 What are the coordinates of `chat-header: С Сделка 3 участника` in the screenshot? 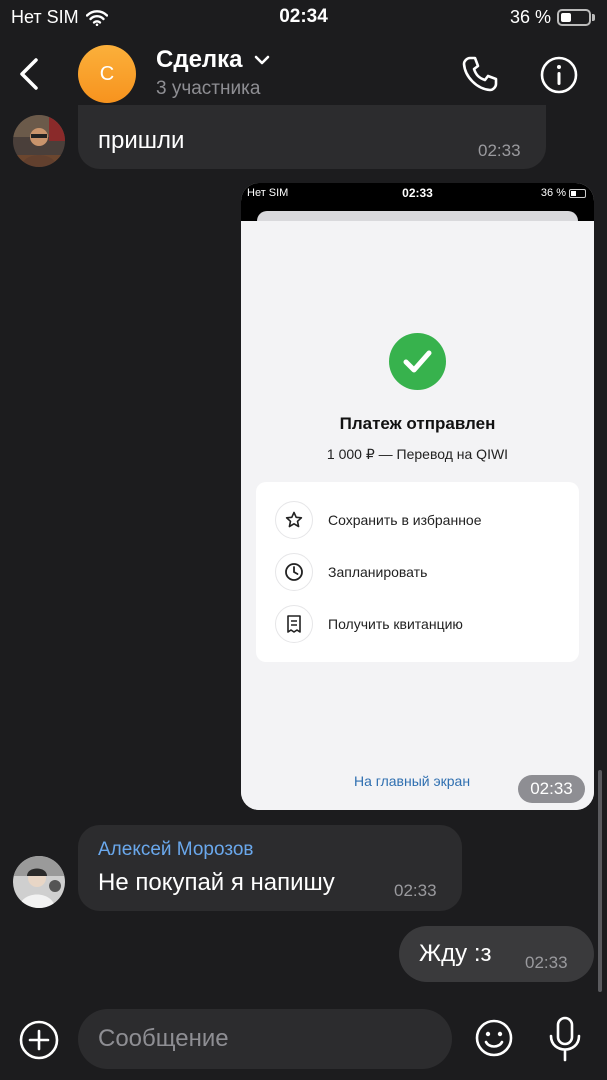 It's located at (303, 75).